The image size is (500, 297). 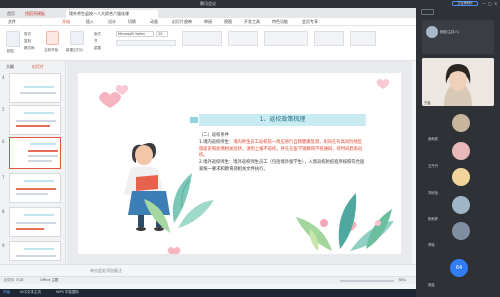 I want to click on find-group, so click(x=363, y=38).